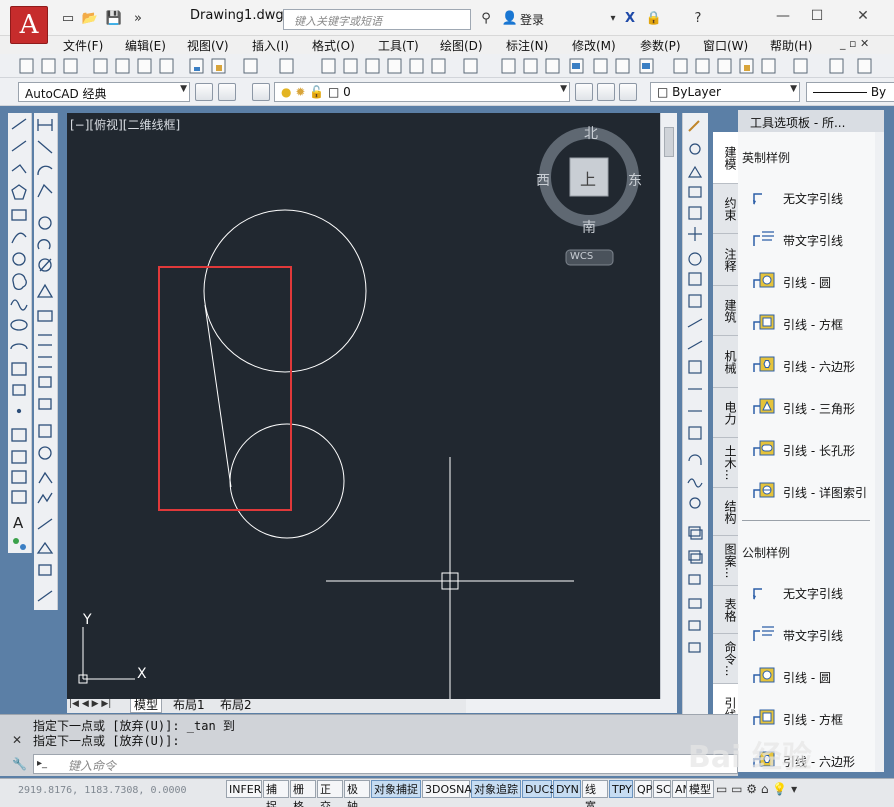 The image size is (894, 807). What do you see at coordinates (783, 17) in the screenshot?
I see `minimize-button: —` at bounding box center [783, 17].